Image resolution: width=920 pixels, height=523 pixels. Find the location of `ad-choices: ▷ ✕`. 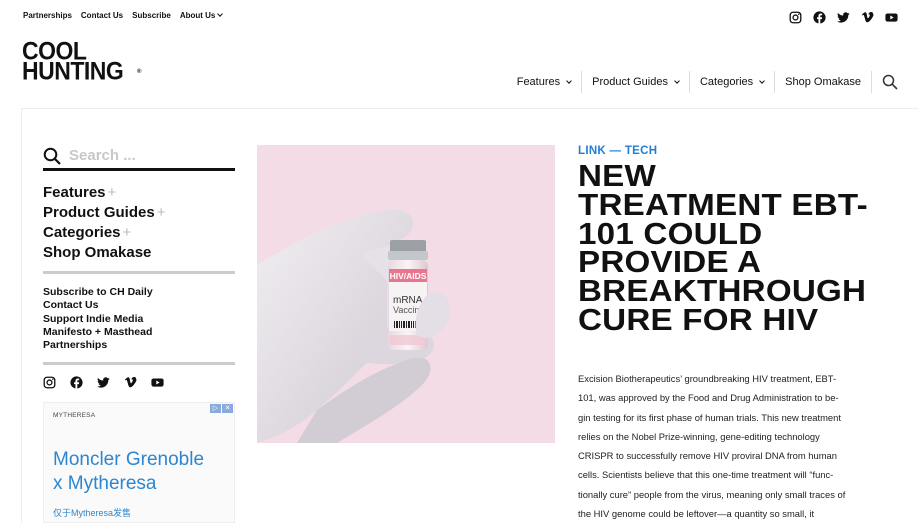

ad-choices: ▷ ✕ is located at coordinates (221, 408).